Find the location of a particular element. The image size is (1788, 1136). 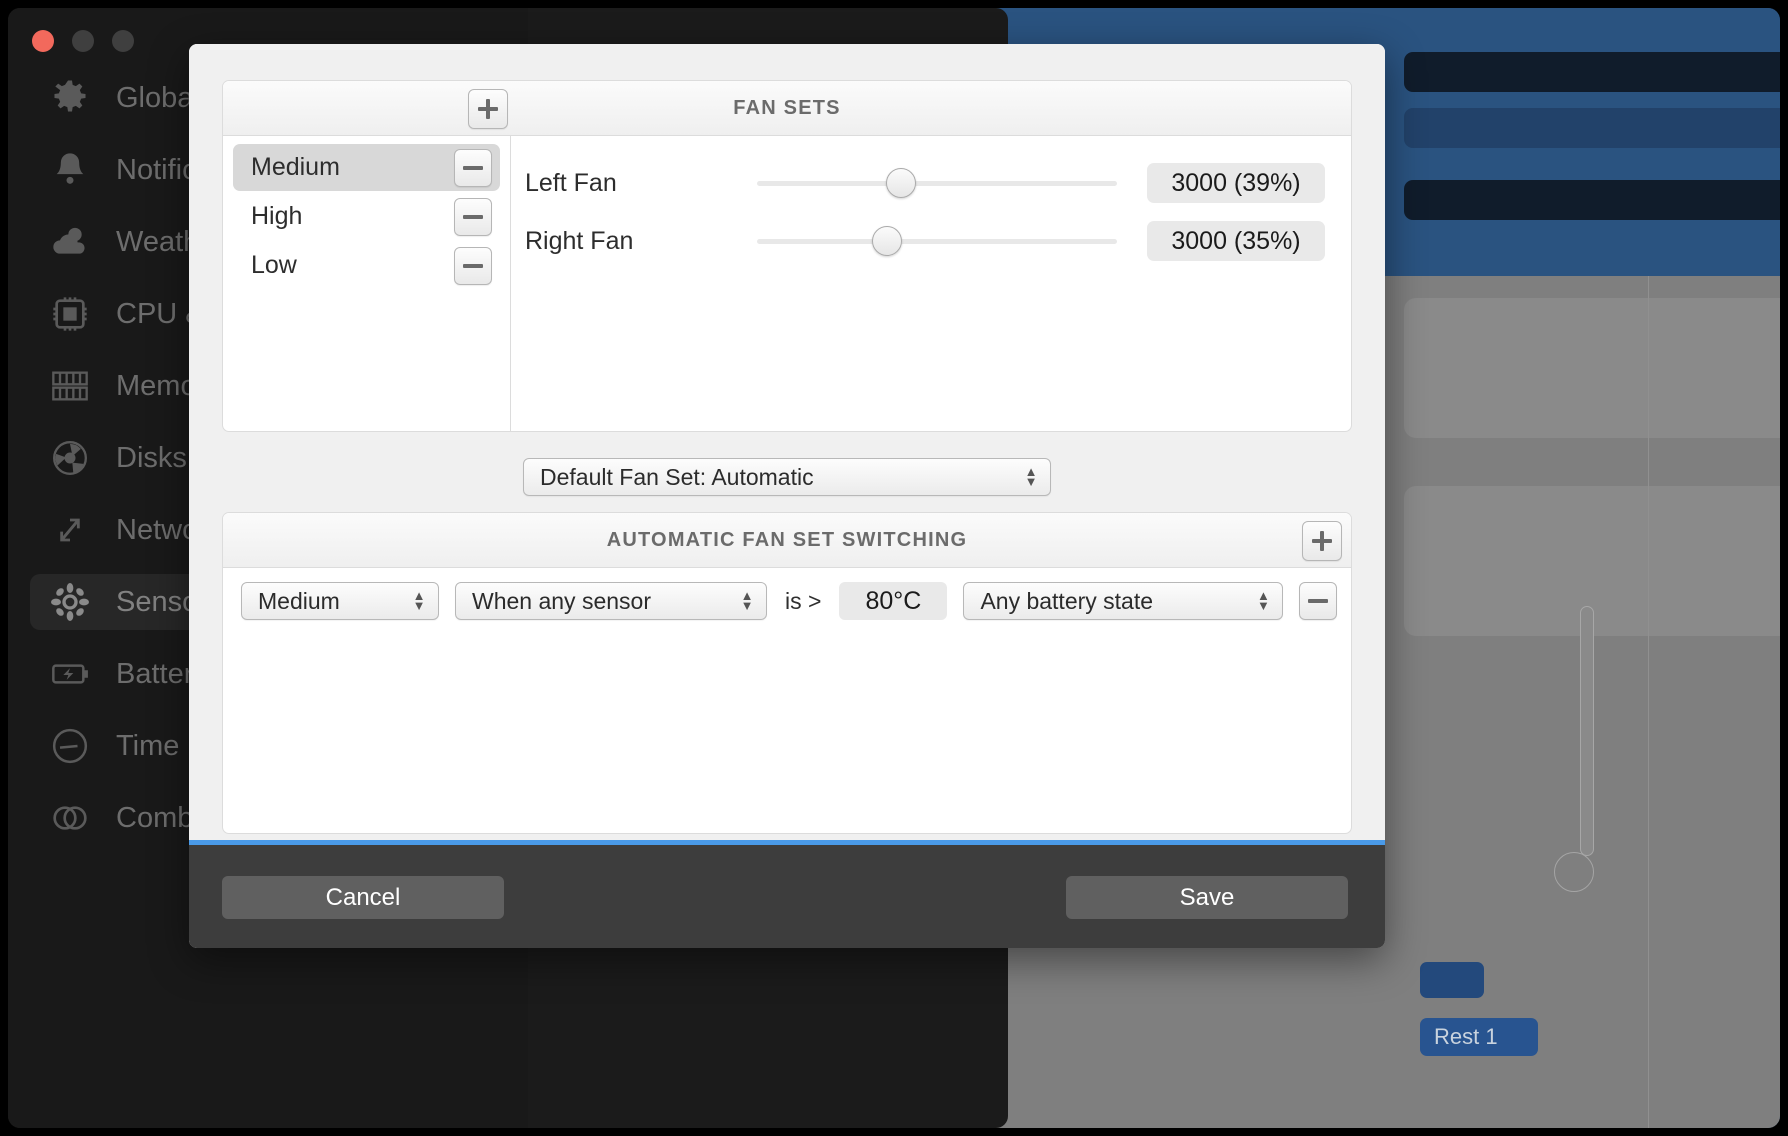

rule-battery-state-label: Any battery state is located at coordinates (1067, 600).